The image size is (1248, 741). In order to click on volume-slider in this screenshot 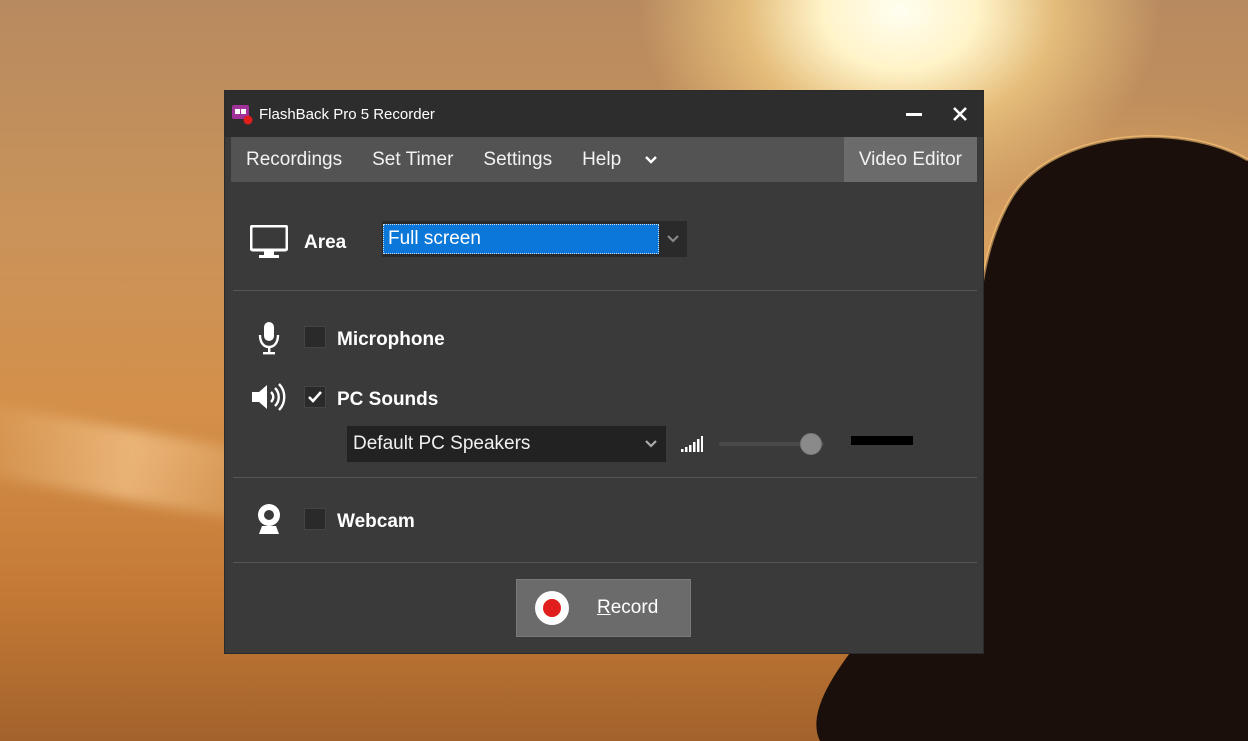, I will do `click(771, 444)`.